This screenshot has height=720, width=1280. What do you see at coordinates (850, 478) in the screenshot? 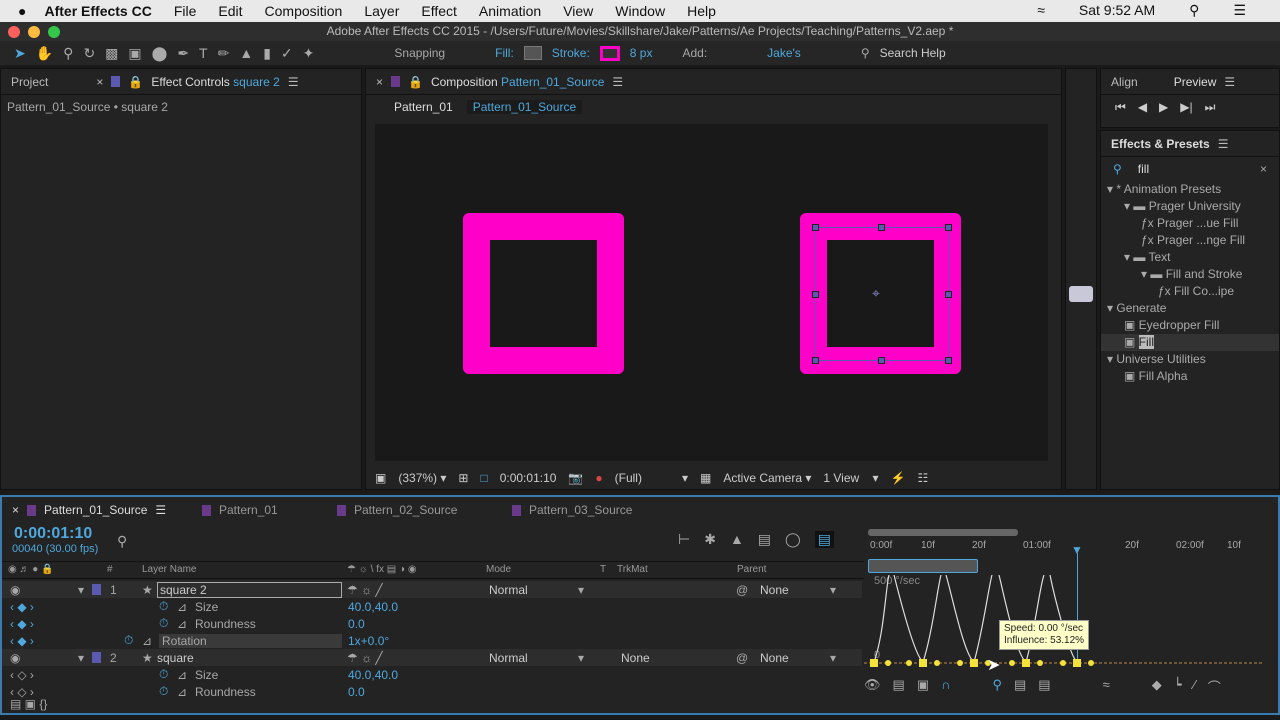
I see `view-layout-select: 1 View ▾` at bounding box center [850, 478].